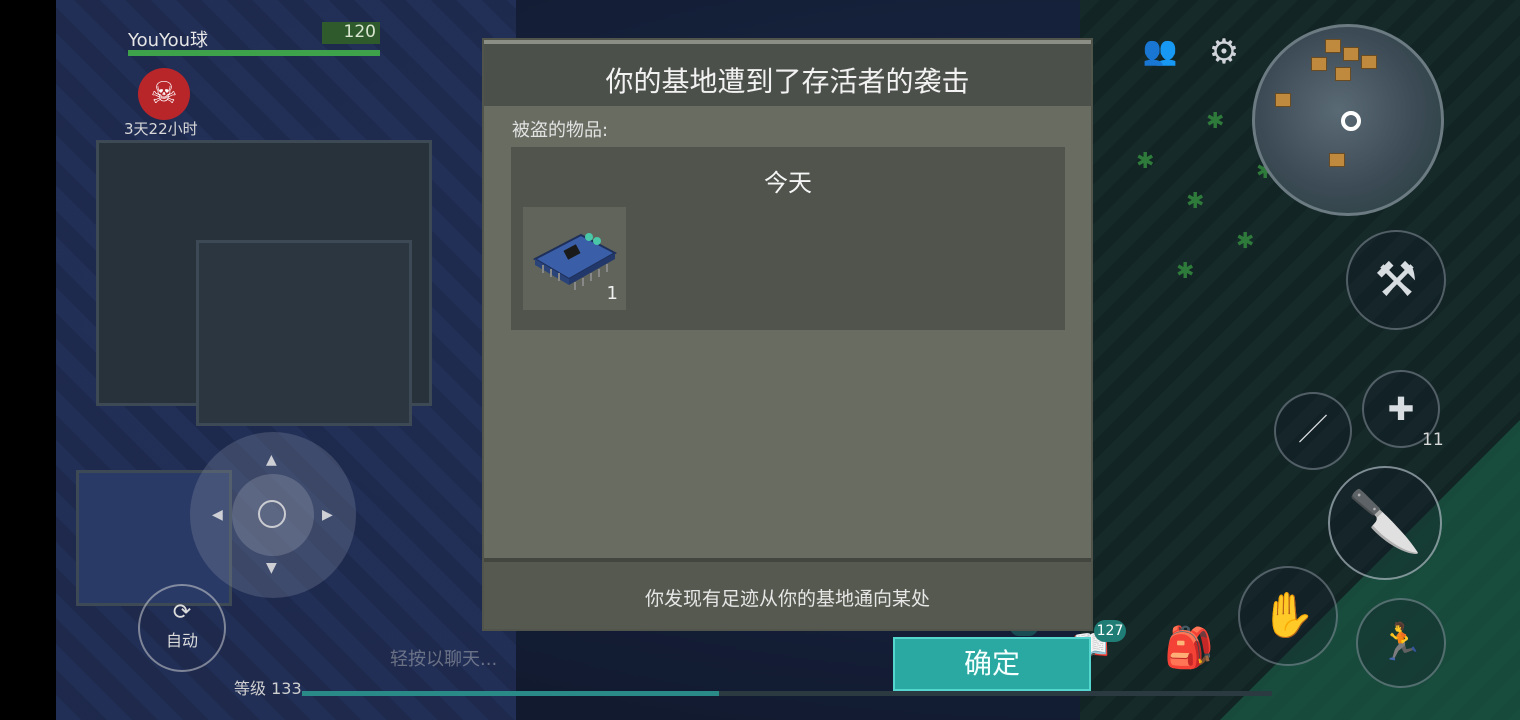 The height and width of the screenshot is (720, 1520). I want to click on raid-timer: 3天22小时, so click(161, 129).